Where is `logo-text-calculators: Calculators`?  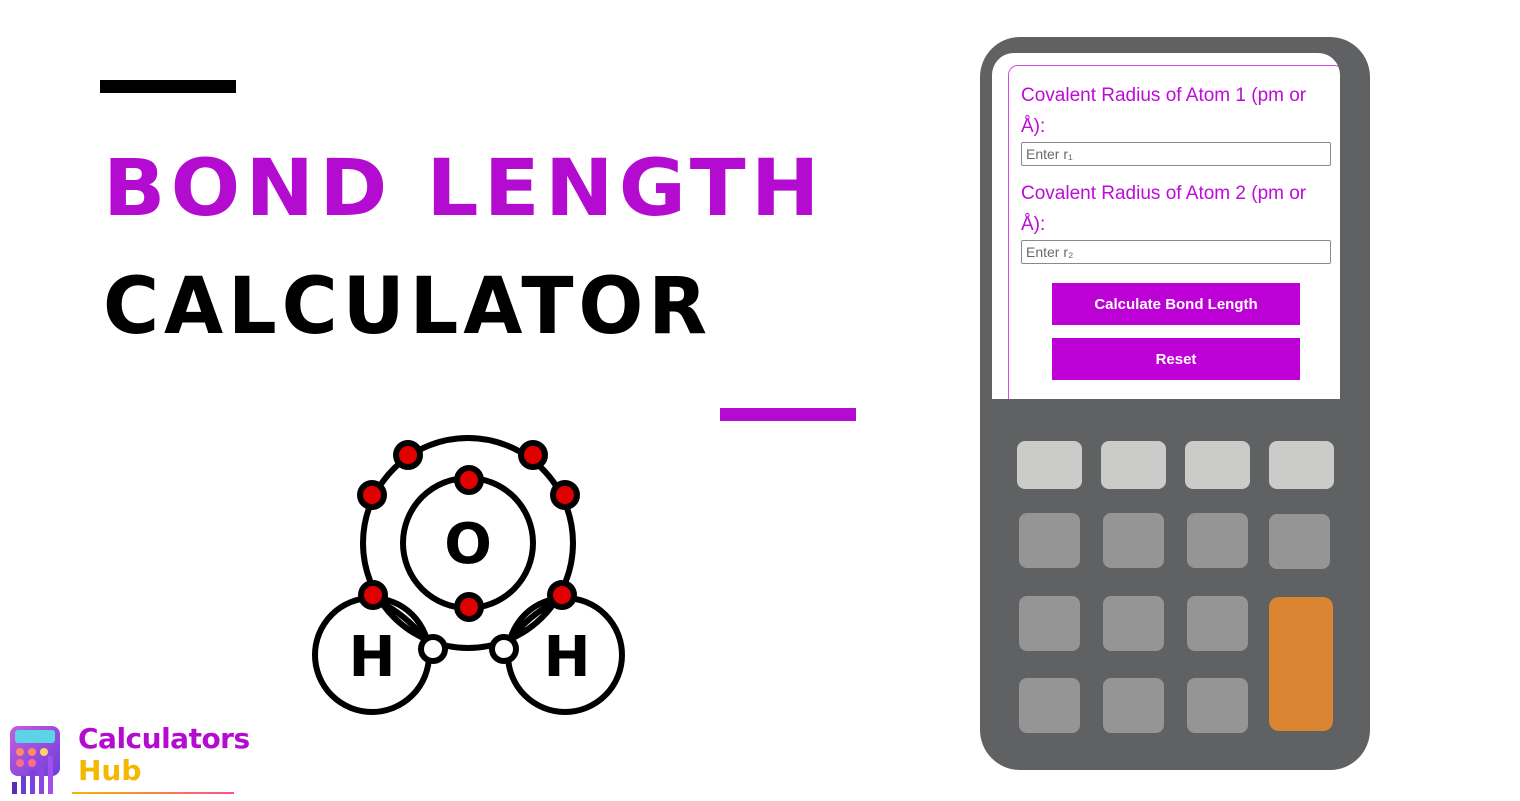
logo-text-calculators: Calculators is located at coordinates (164, 738).